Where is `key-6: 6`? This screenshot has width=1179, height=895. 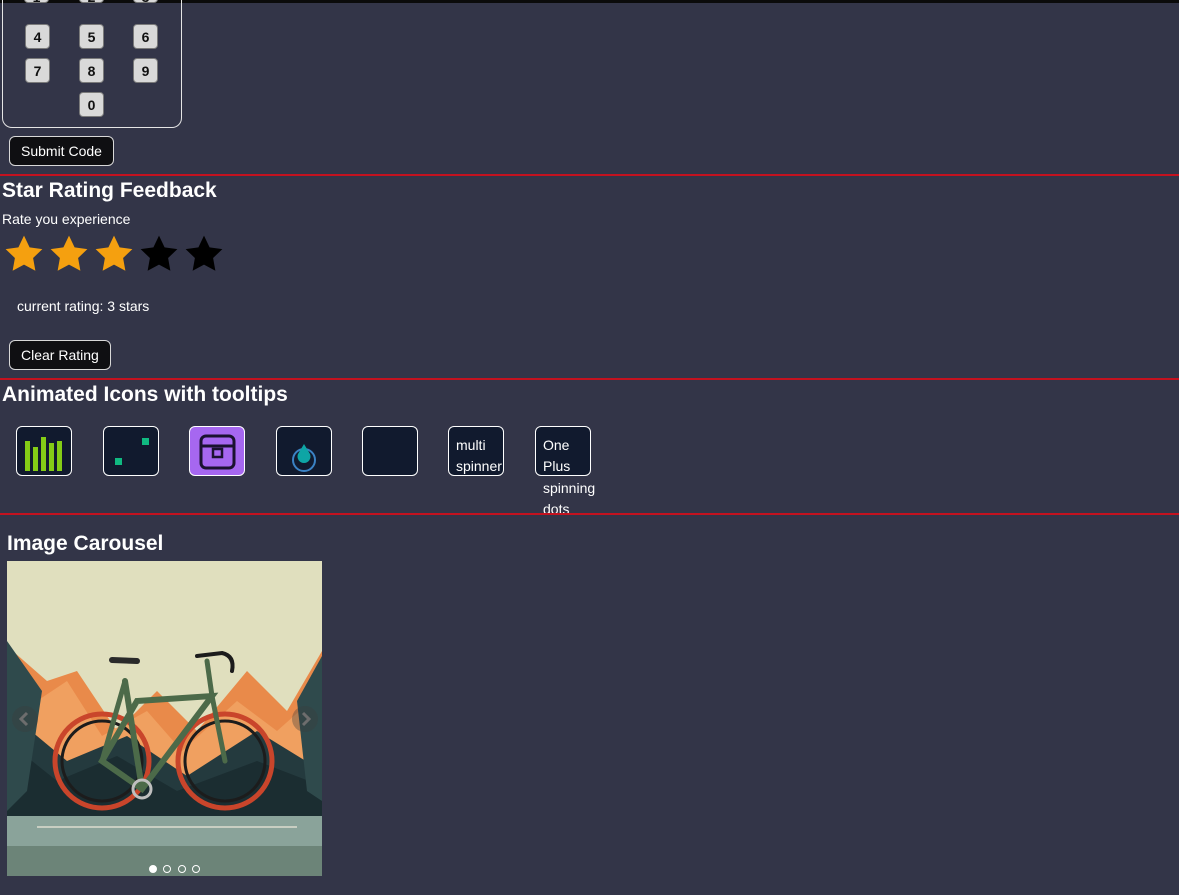 key-6: 6 is located at coordinates (145, 36).